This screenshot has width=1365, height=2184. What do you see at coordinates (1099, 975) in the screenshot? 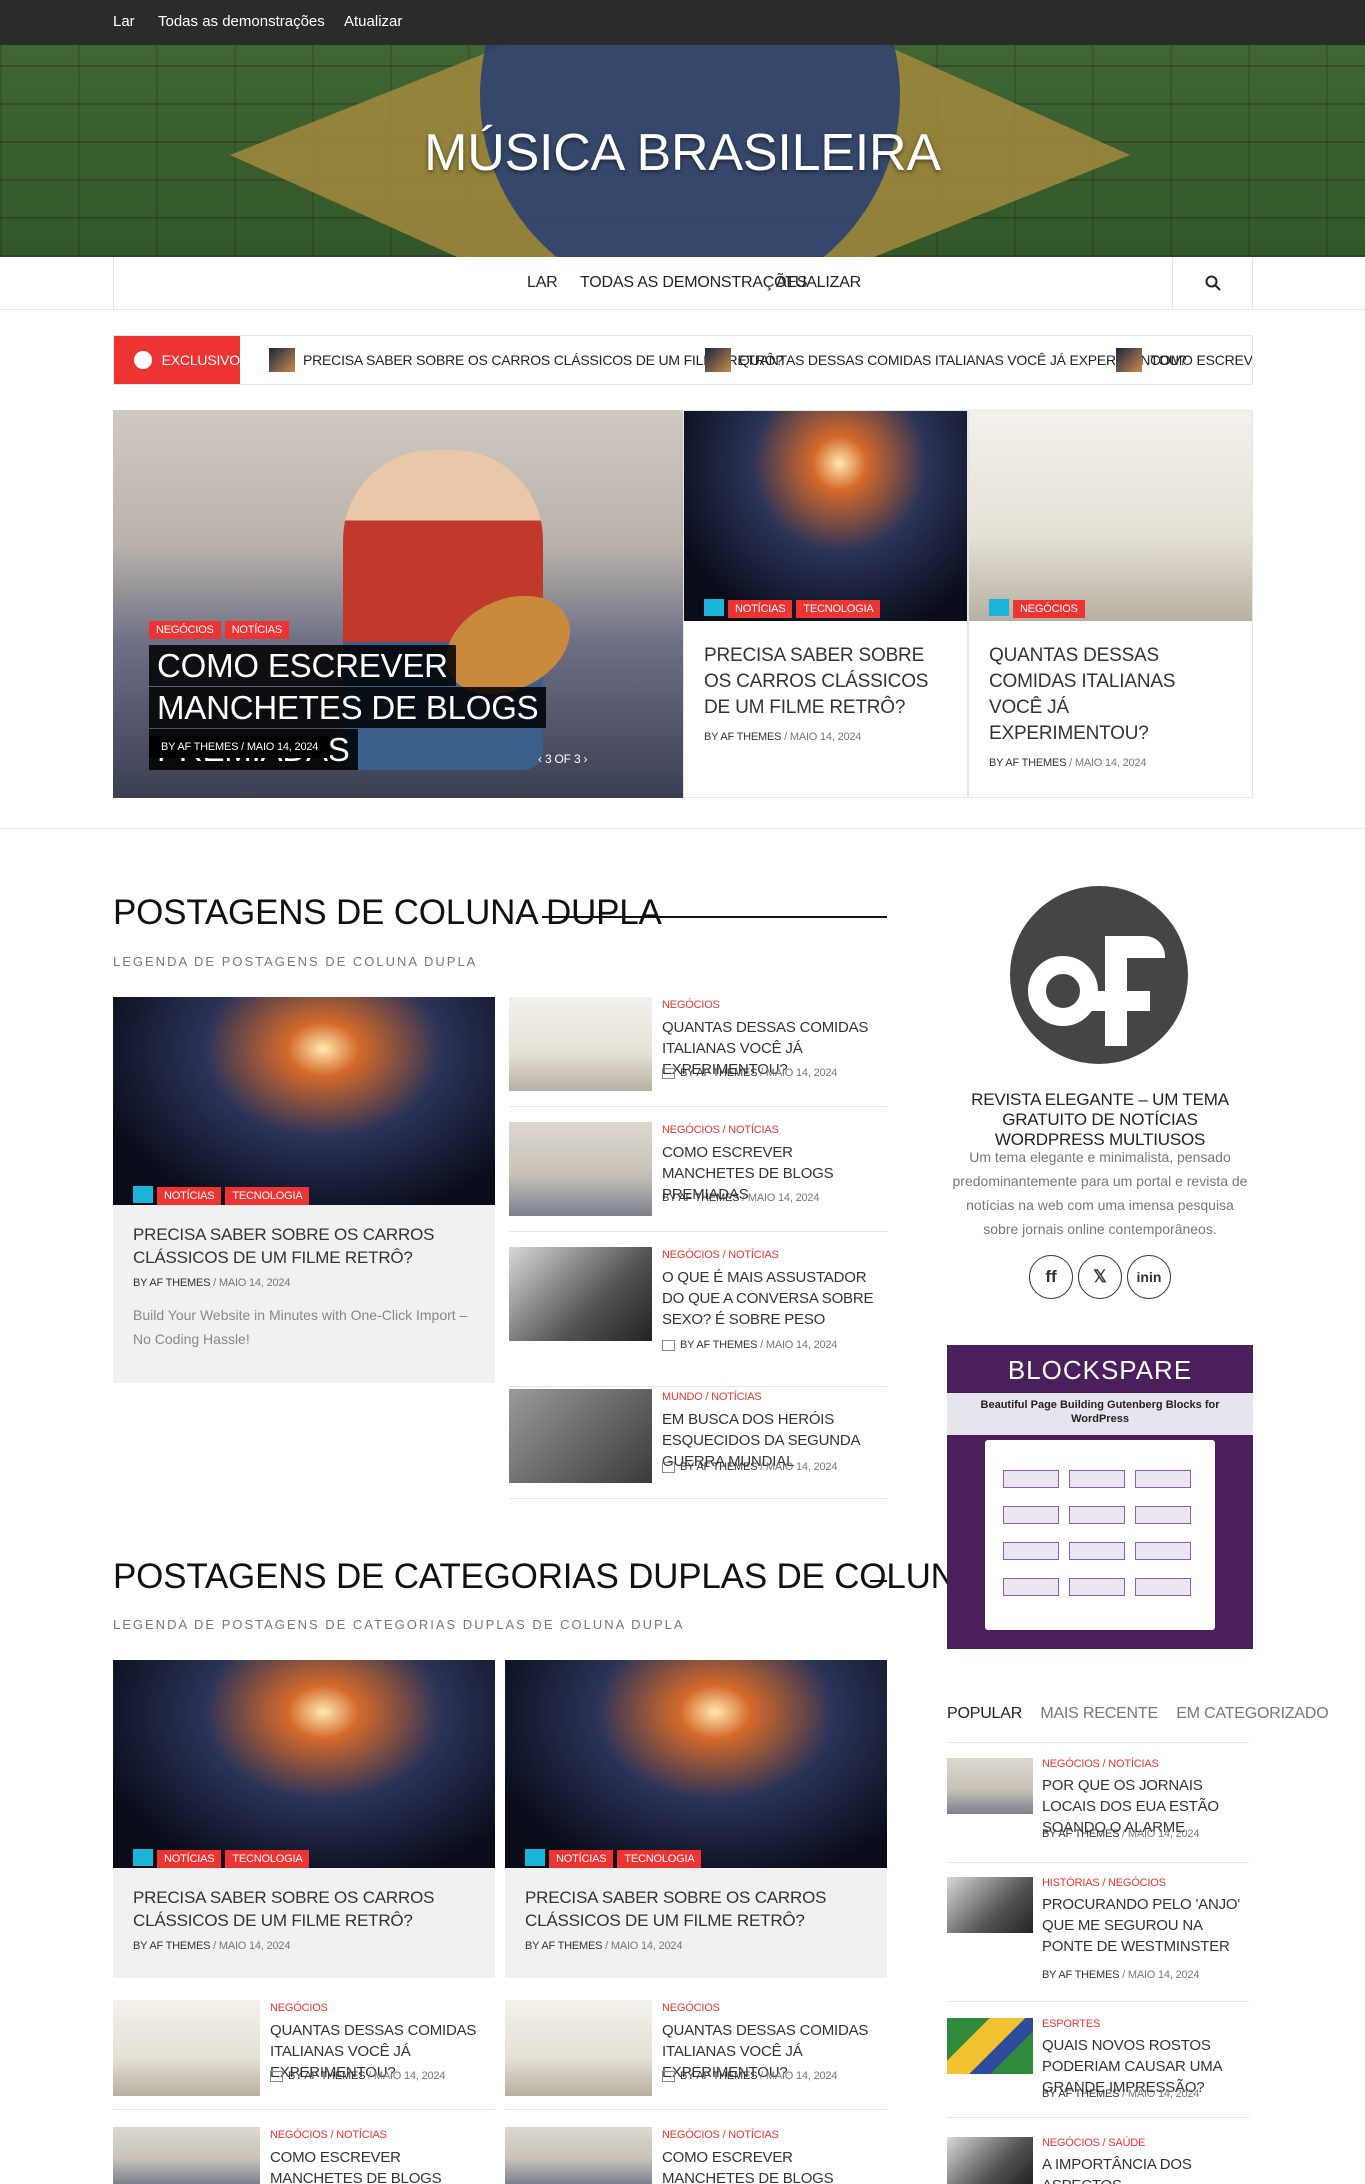
I see `af-themes-logo` at bounding box center [1099, 975].